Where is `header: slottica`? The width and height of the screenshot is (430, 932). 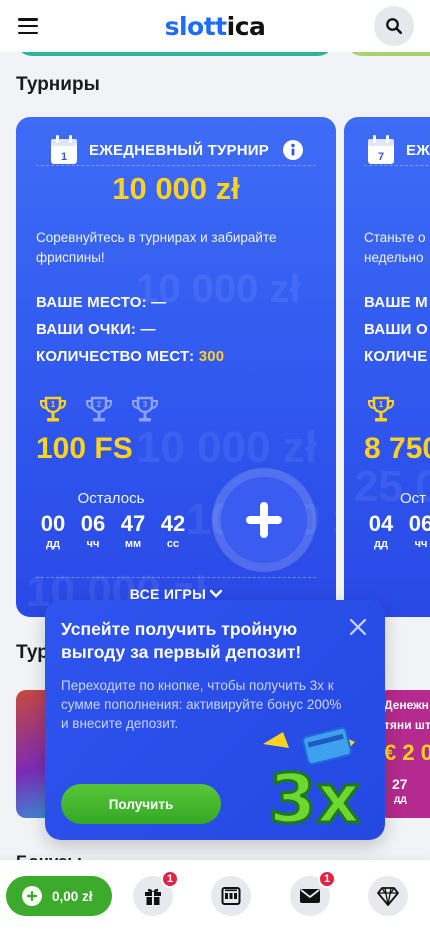 header: slottica is located at coordinates (215, 26).